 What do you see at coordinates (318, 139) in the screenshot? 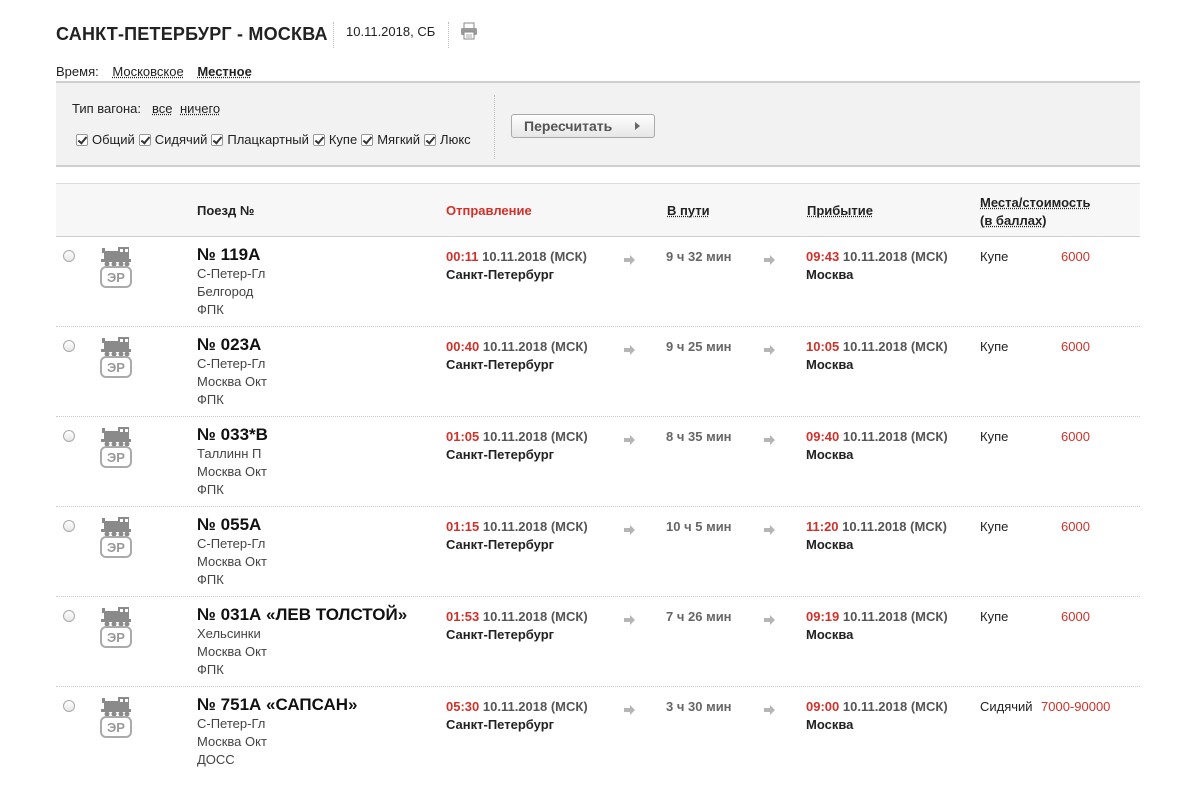
I see `checkbox-coupe` at bounding box center [318, 139].